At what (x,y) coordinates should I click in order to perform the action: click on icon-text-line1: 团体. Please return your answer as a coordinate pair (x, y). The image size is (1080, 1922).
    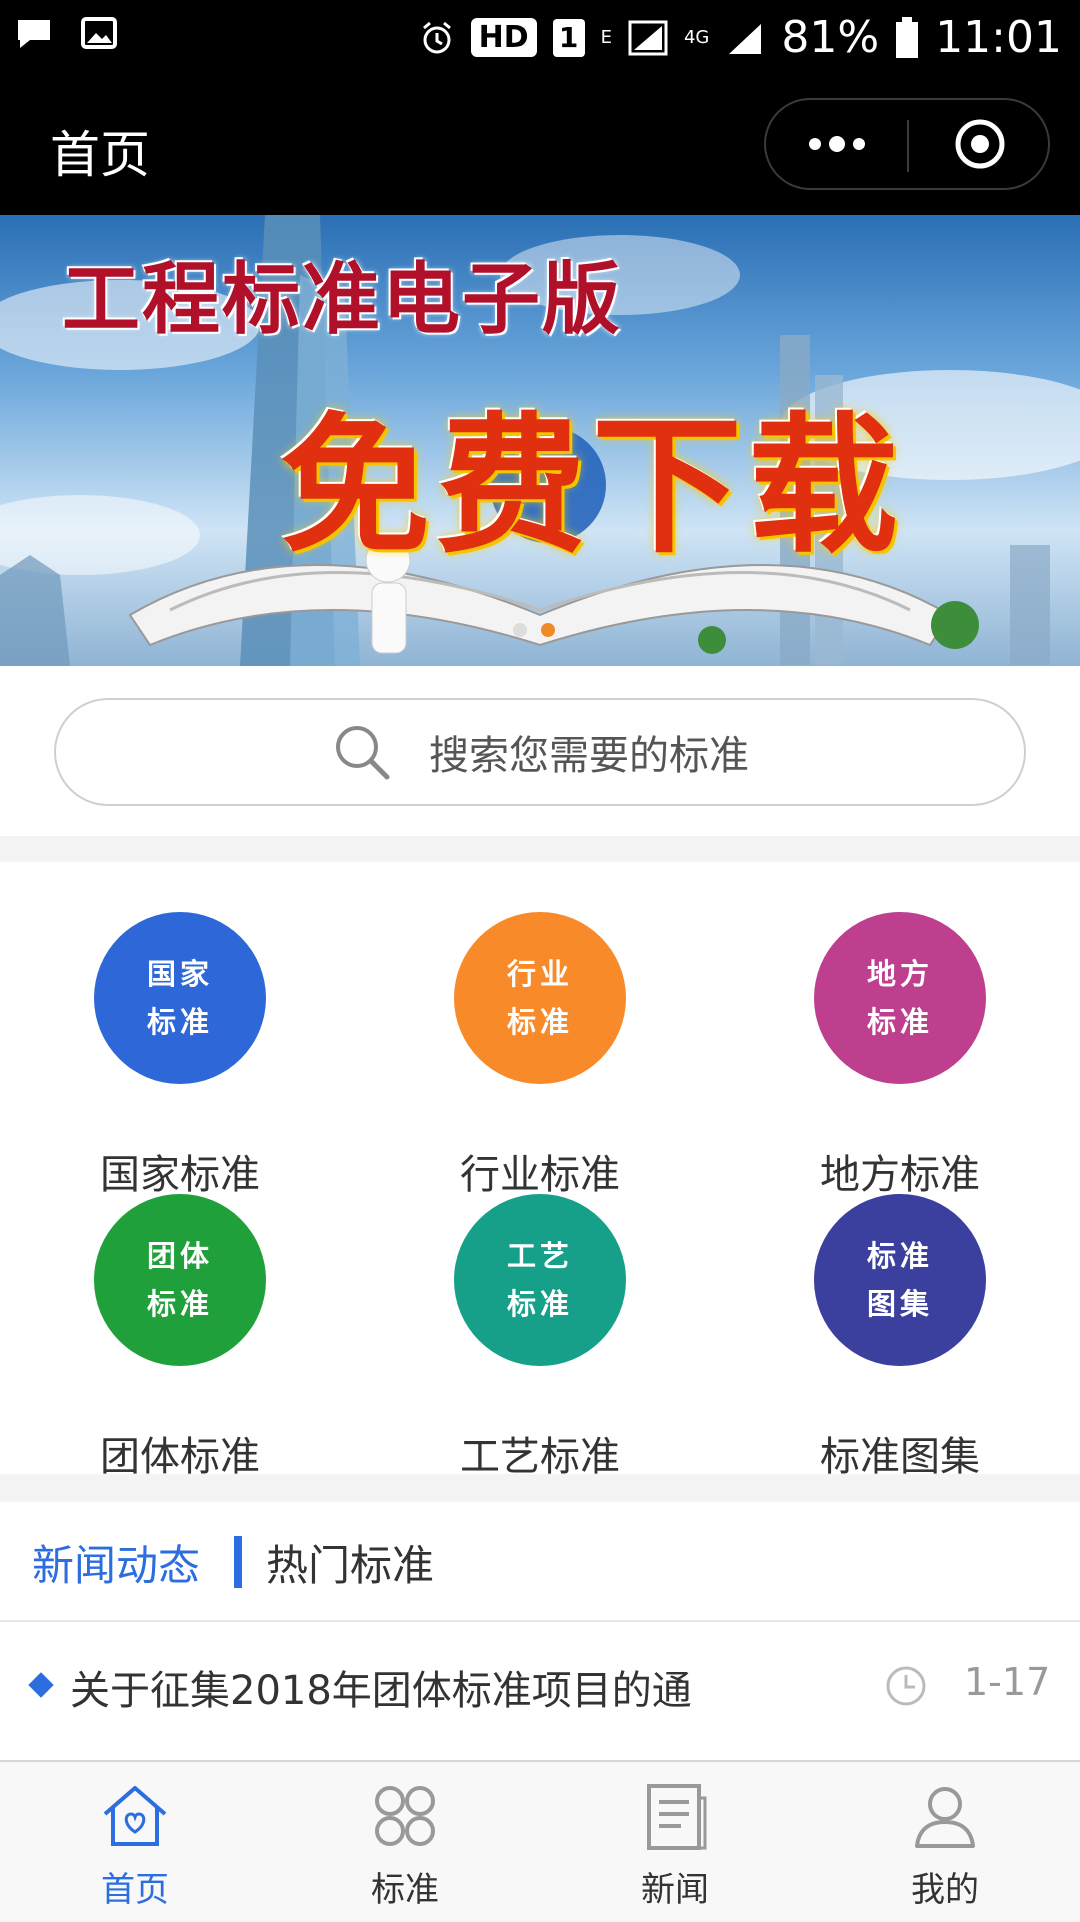
    Looking at the image, I should click on (179, 1256).